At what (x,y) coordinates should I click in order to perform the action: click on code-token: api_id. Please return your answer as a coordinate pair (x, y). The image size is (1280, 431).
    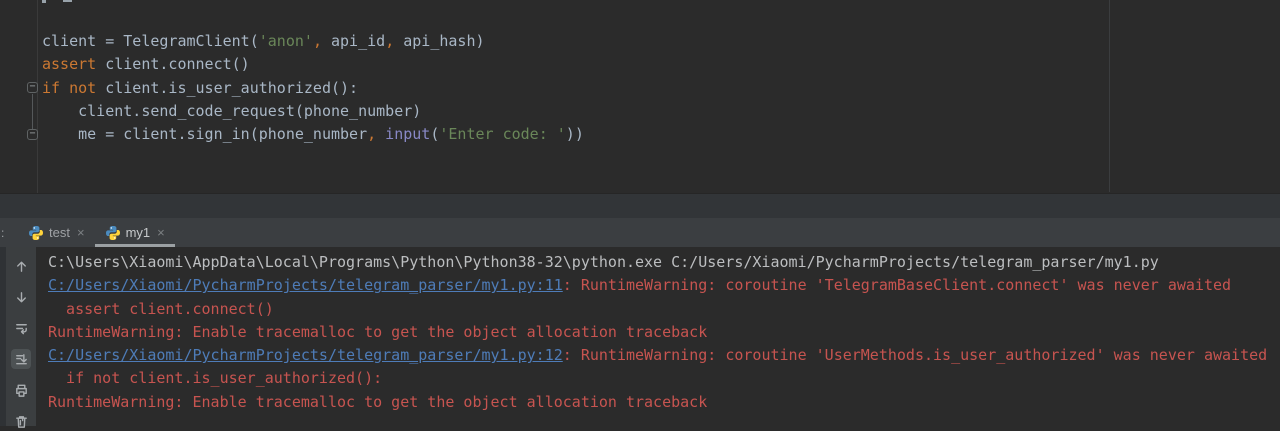
    Looking at the image, I should click on (353, 41).